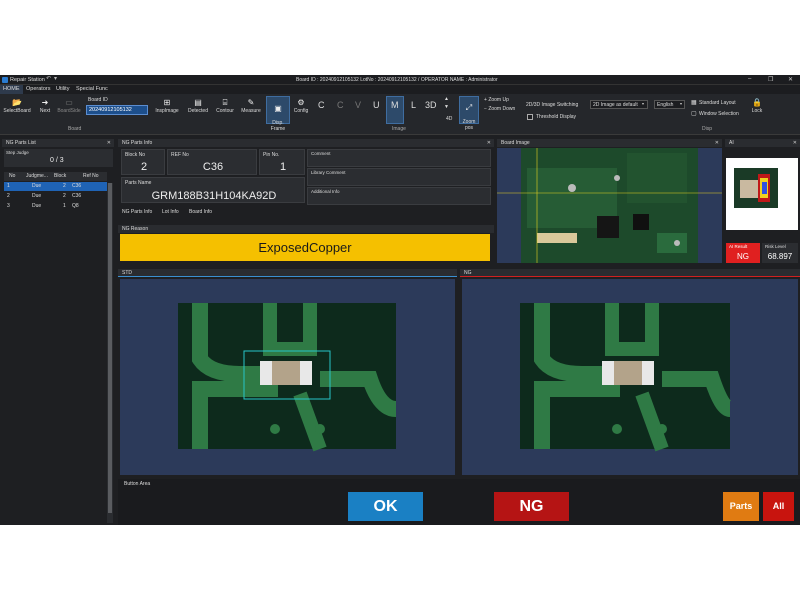 Image resolution: width=800 pixels, height=600 pixels. What do you see at coordinates (200, 212) in the screenshot?
I see `tab-board-info: Board Info` at bounding box center [200, 212].